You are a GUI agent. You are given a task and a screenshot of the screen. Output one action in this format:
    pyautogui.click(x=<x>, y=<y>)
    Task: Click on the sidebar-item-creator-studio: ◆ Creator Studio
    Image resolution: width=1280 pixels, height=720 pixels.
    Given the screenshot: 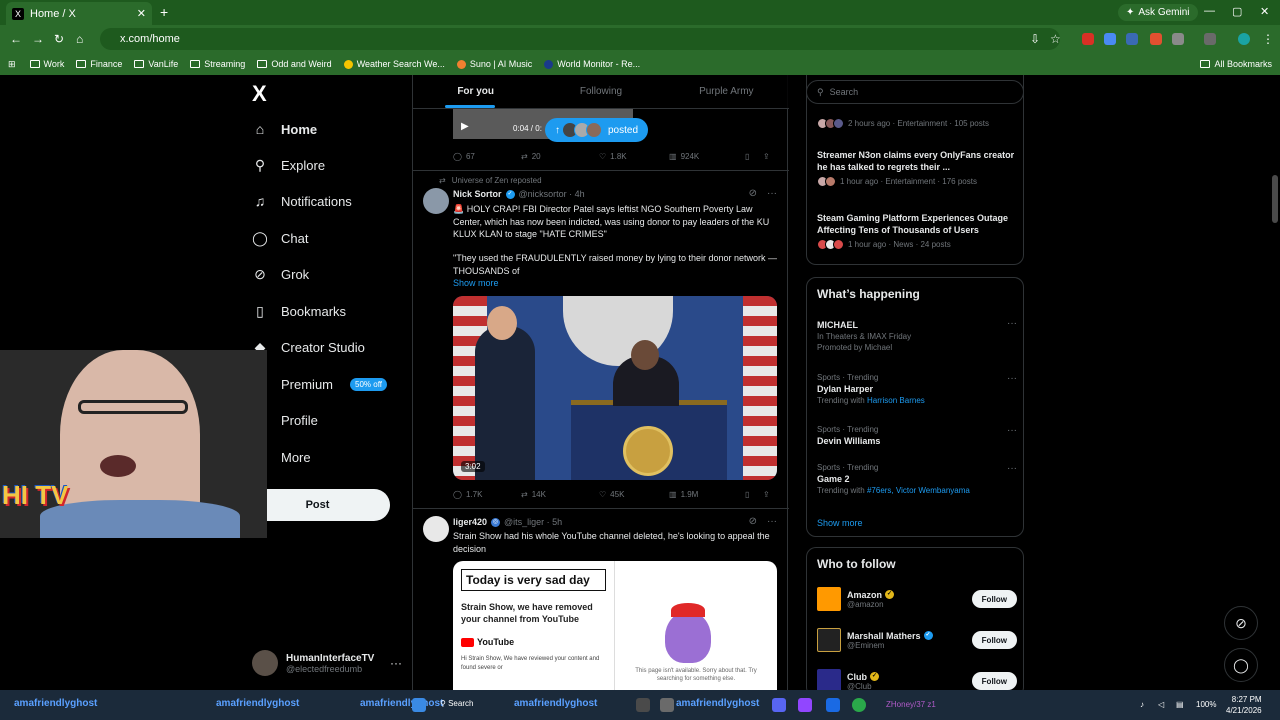 What is the action you would take?
    pyautogui.click(x=308, y=347)
    